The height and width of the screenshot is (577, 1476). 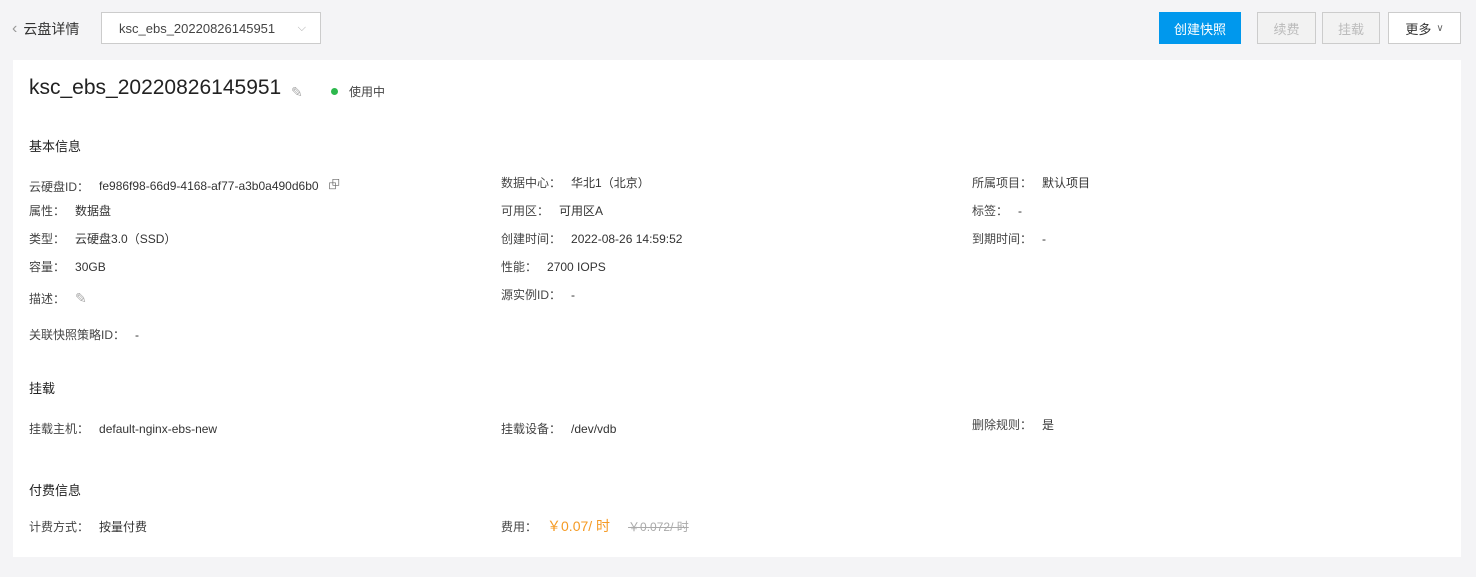 I want to click on back-button: ‹ 云盘详情, so click(x=45, y=29).